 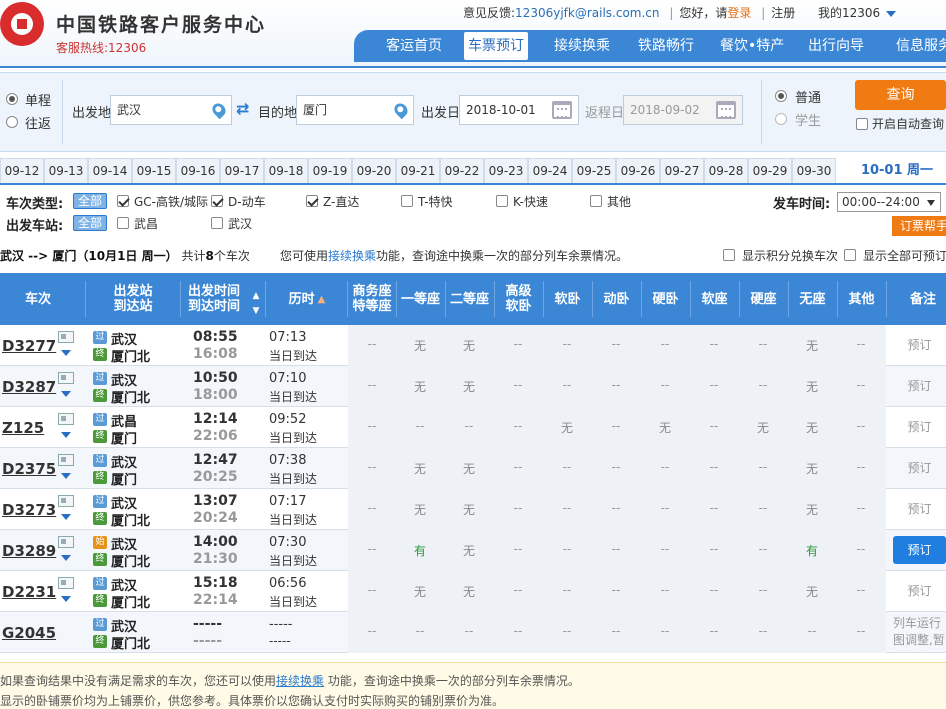 What do you see at coordinates (666, 46) in the screenshot?
I see `nav-rail-travel: 铁路畅行` at bounding box center [666, 46].